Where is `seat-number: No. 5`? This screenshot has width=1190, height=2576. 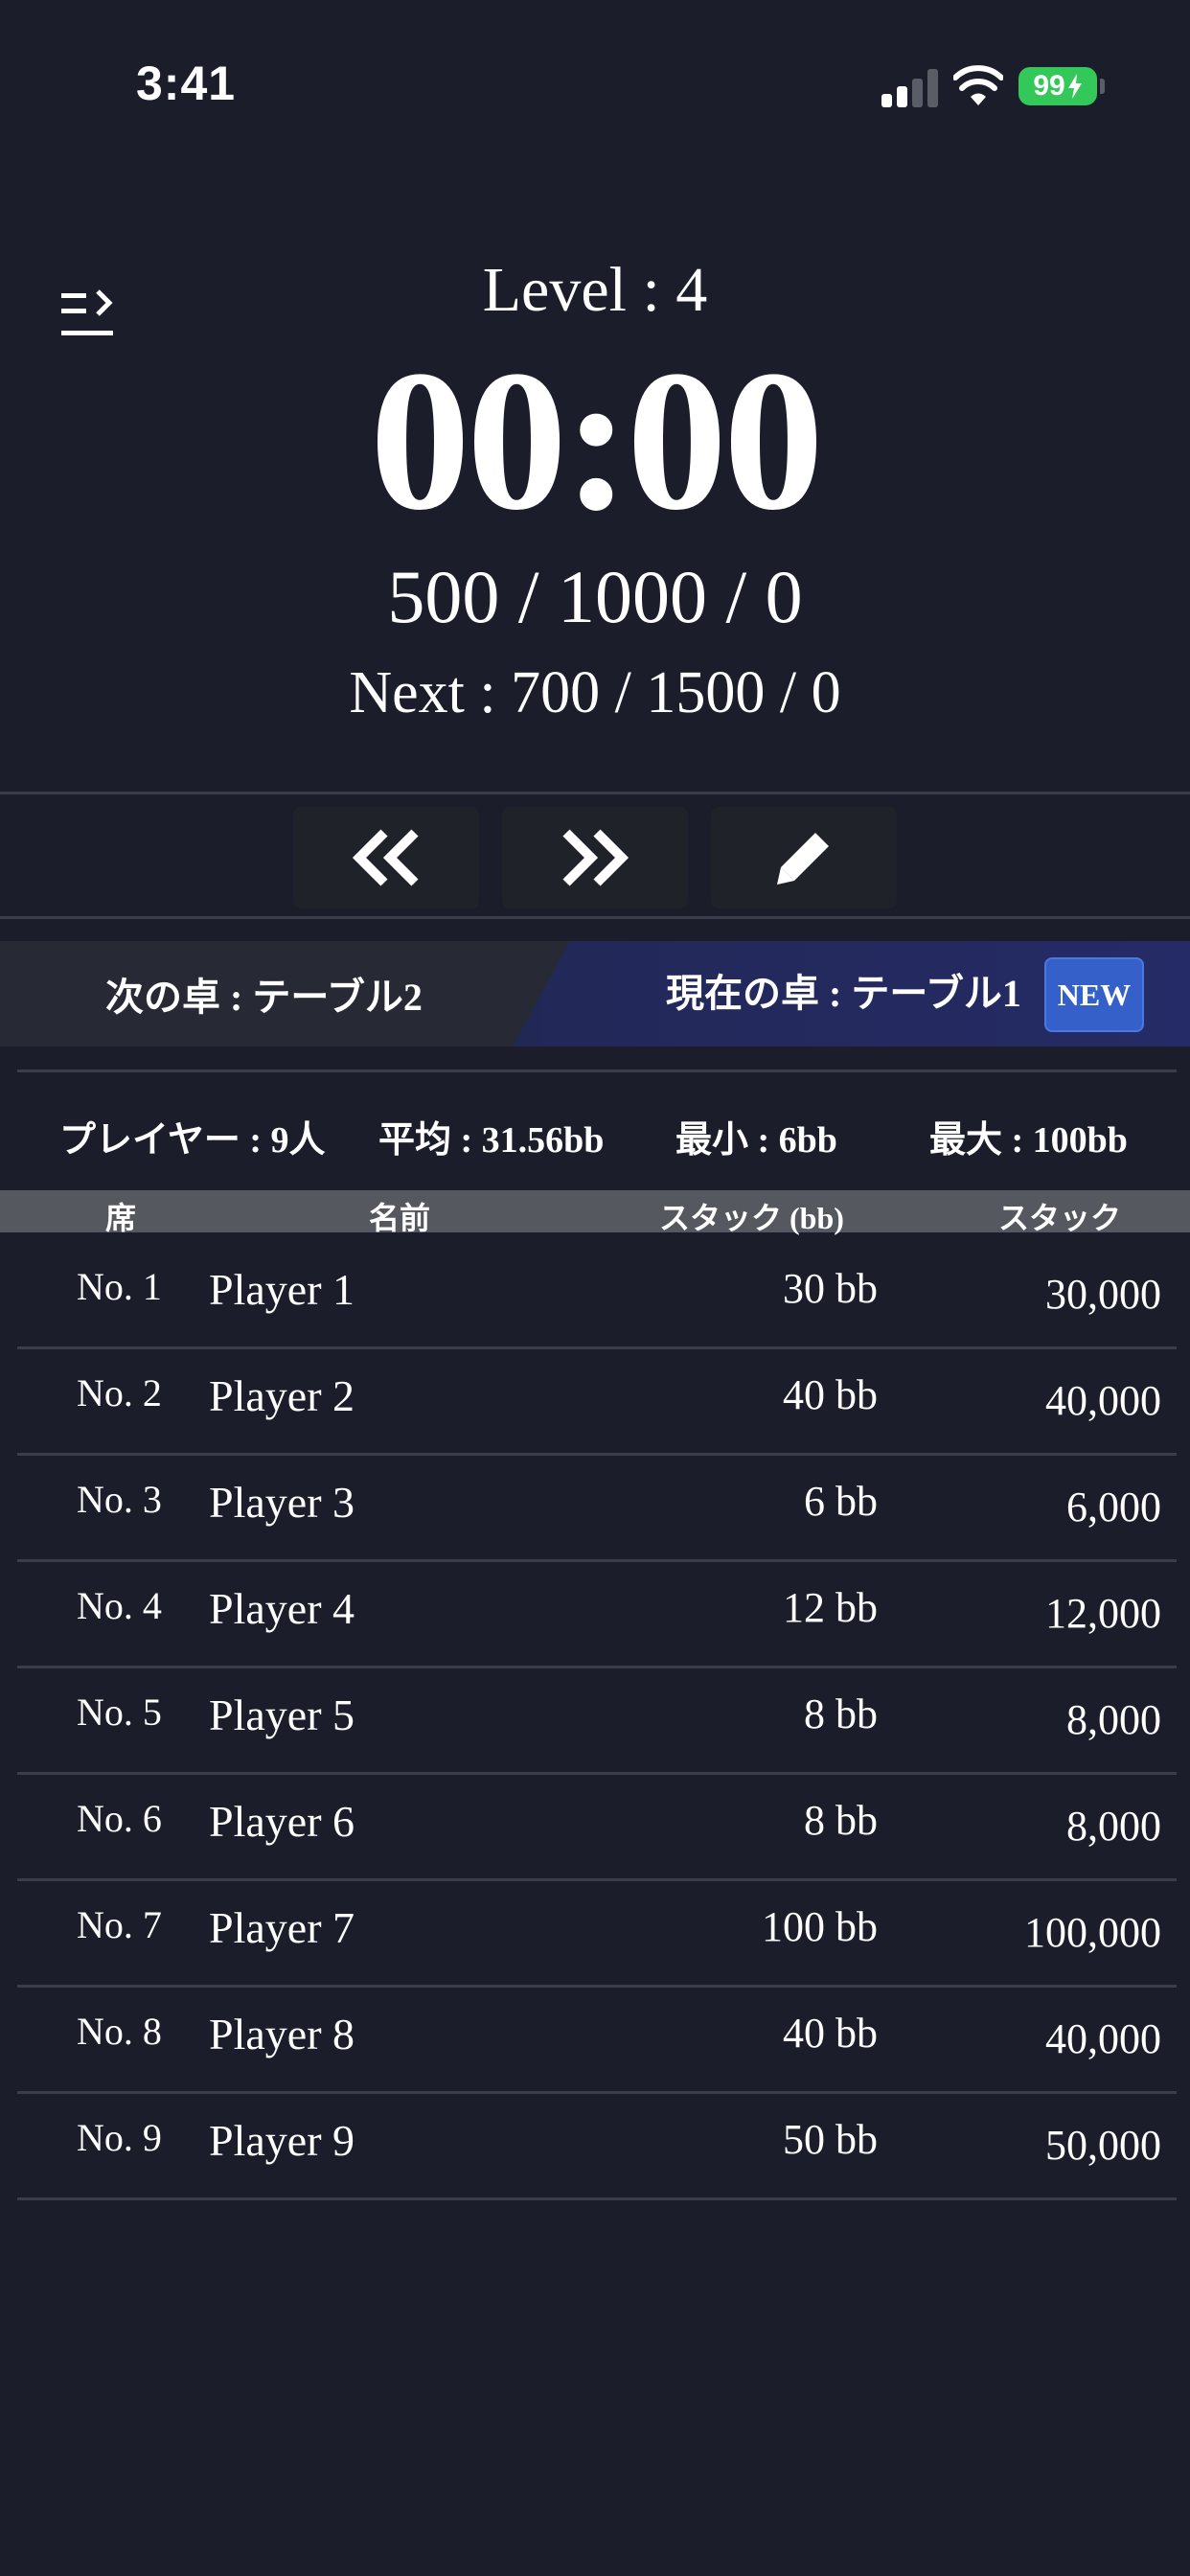 seat-number: No. 5 is located at coordinates (120, 1712).